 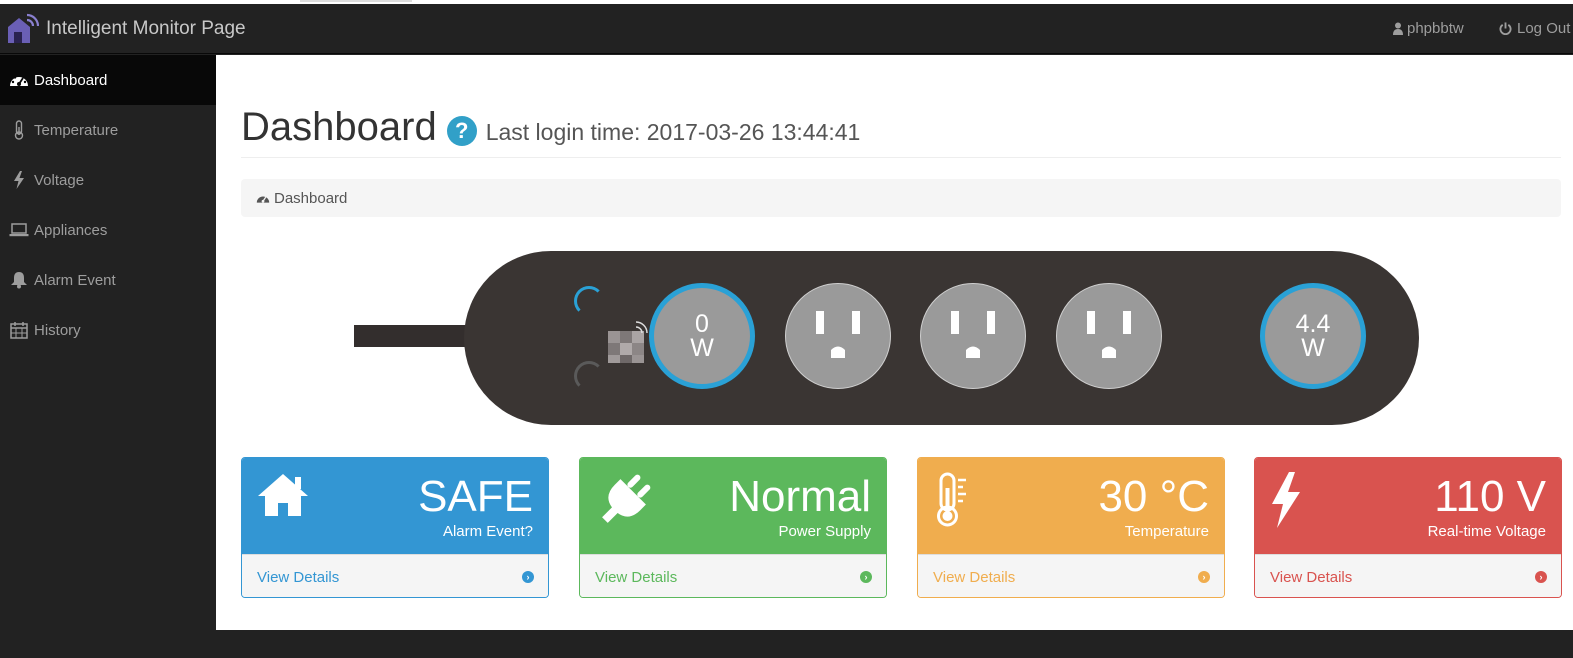 I want to click on temperature-panel: 30 °C Temperature View Details ›, so click(x=1071, y=527).